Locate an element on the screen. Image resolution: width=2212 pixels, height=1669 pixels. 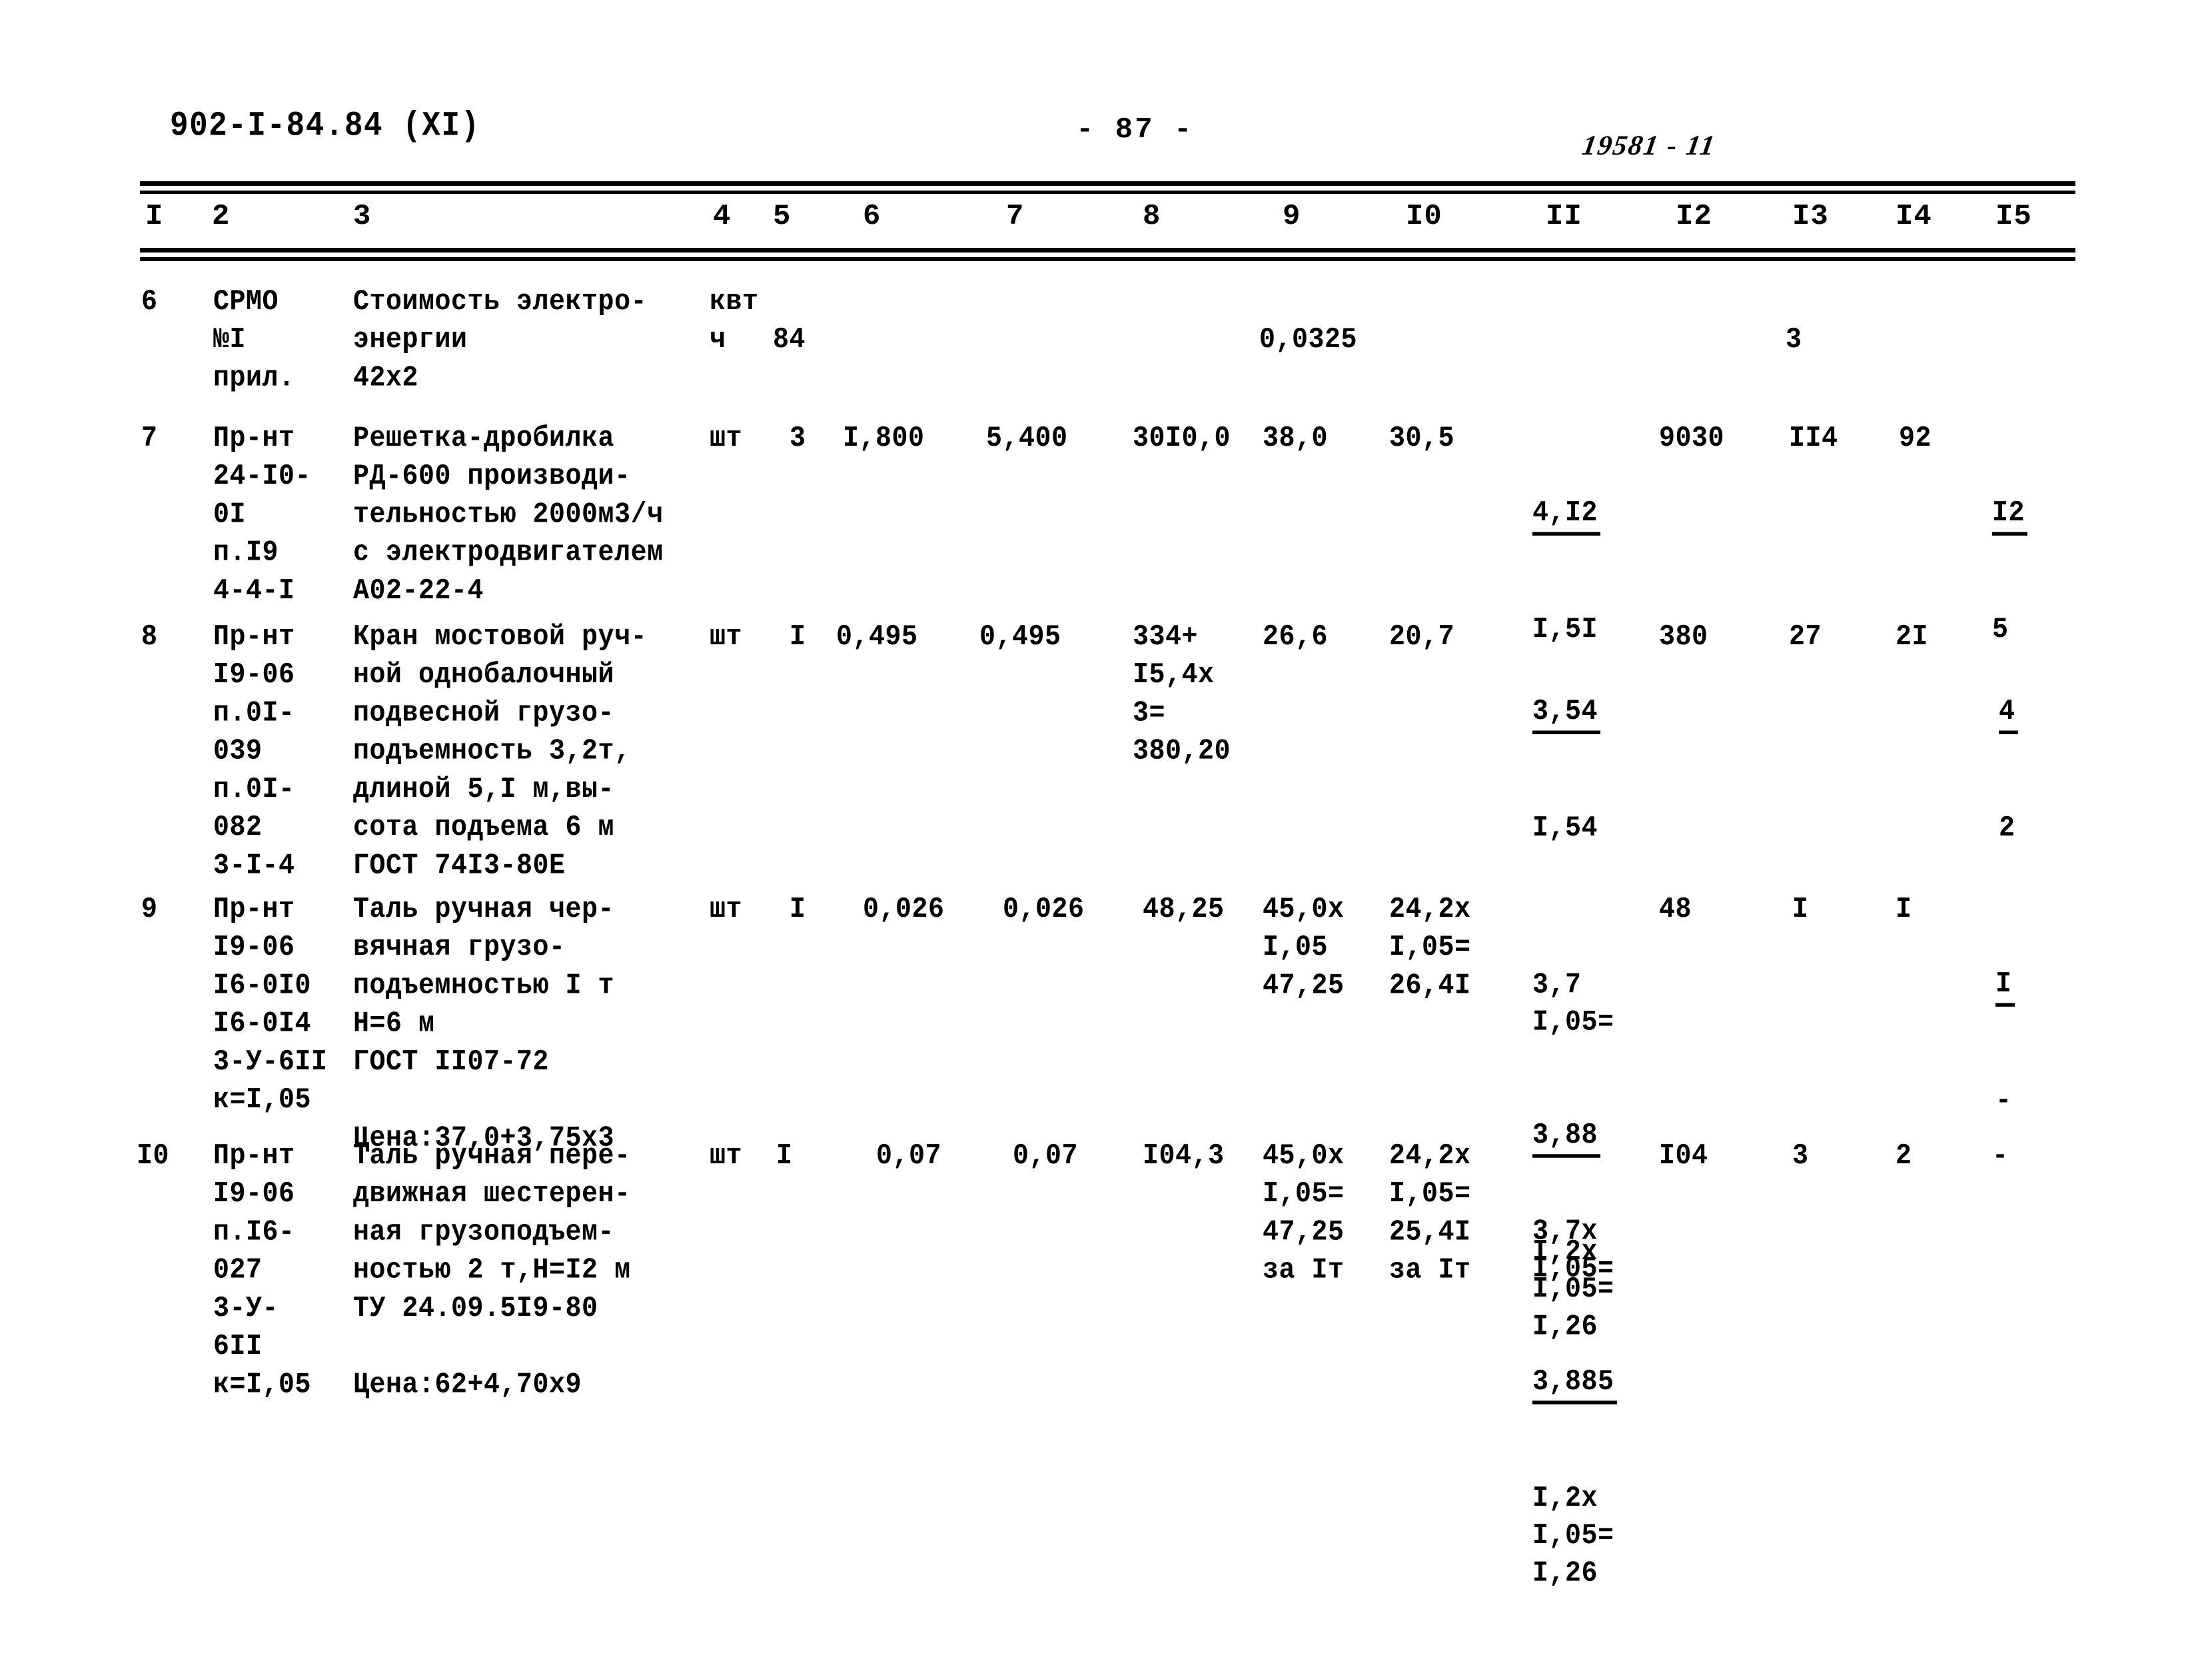
row-col6: 0,495 is located at coordinates (877, 637).